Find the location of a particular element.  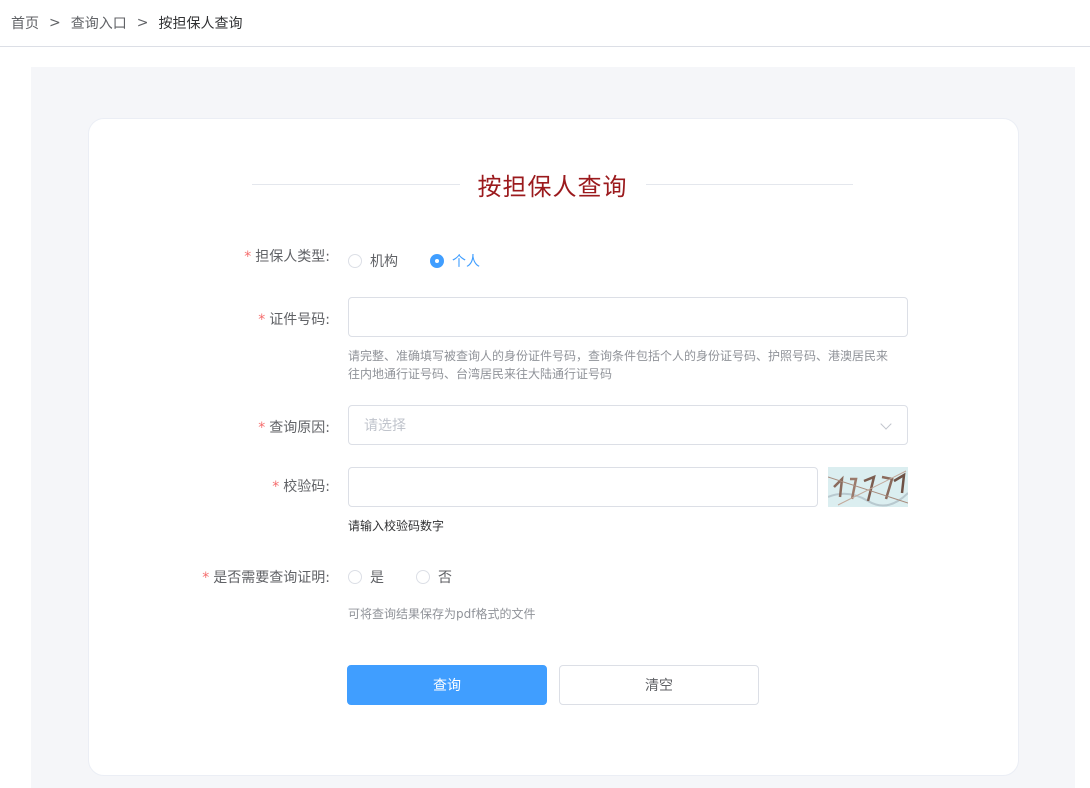

captcha-label: * 校验码: is located at coordinates (301, 487).